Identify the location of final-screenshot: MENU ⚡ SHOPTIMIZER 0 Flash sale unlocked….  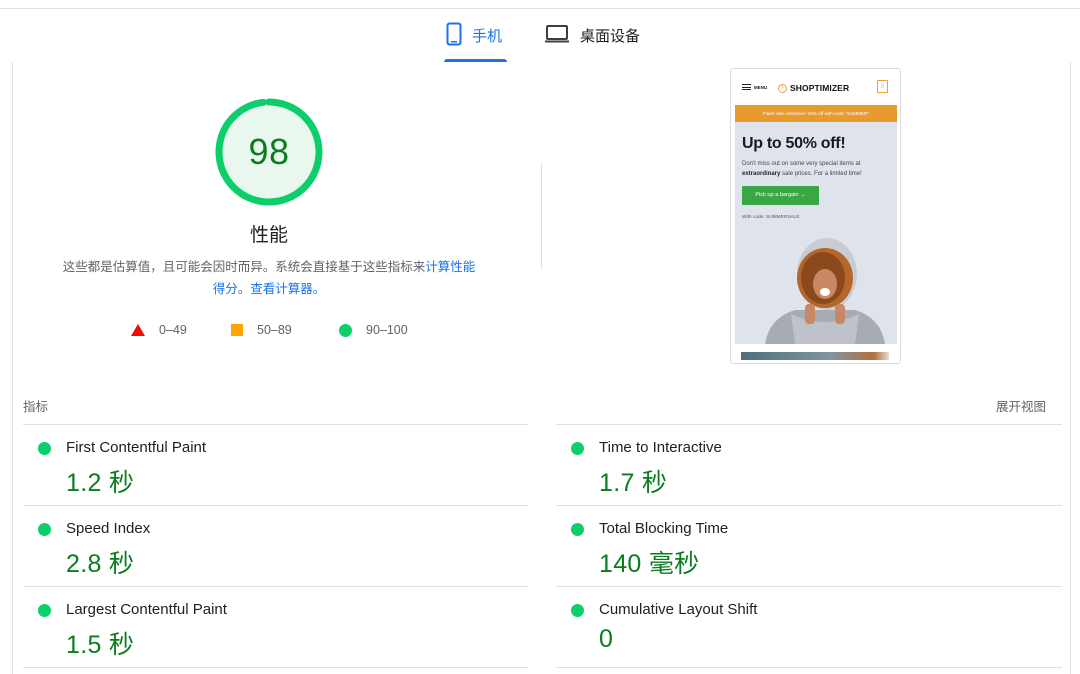
(815, 216).